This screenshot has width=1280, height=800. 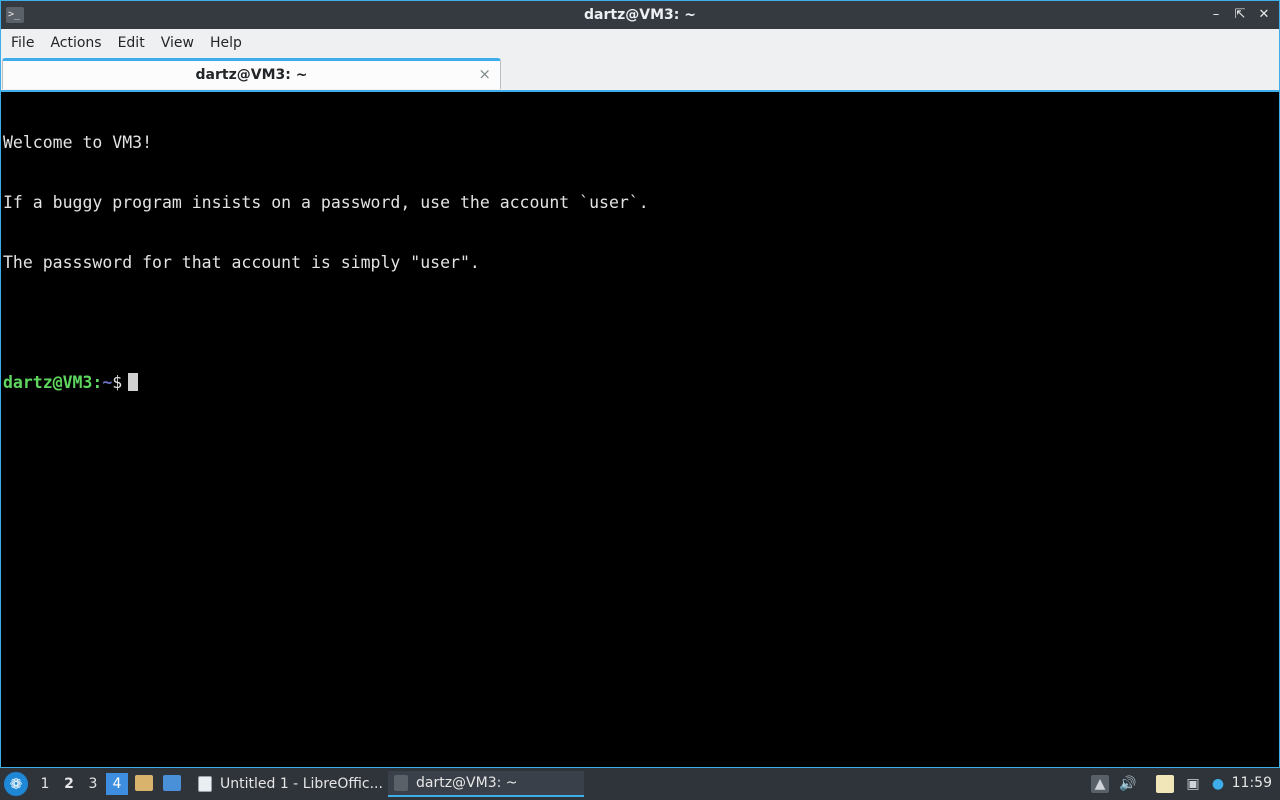 I want to click on prompt-symbol: $, so click(x=117, y=382).